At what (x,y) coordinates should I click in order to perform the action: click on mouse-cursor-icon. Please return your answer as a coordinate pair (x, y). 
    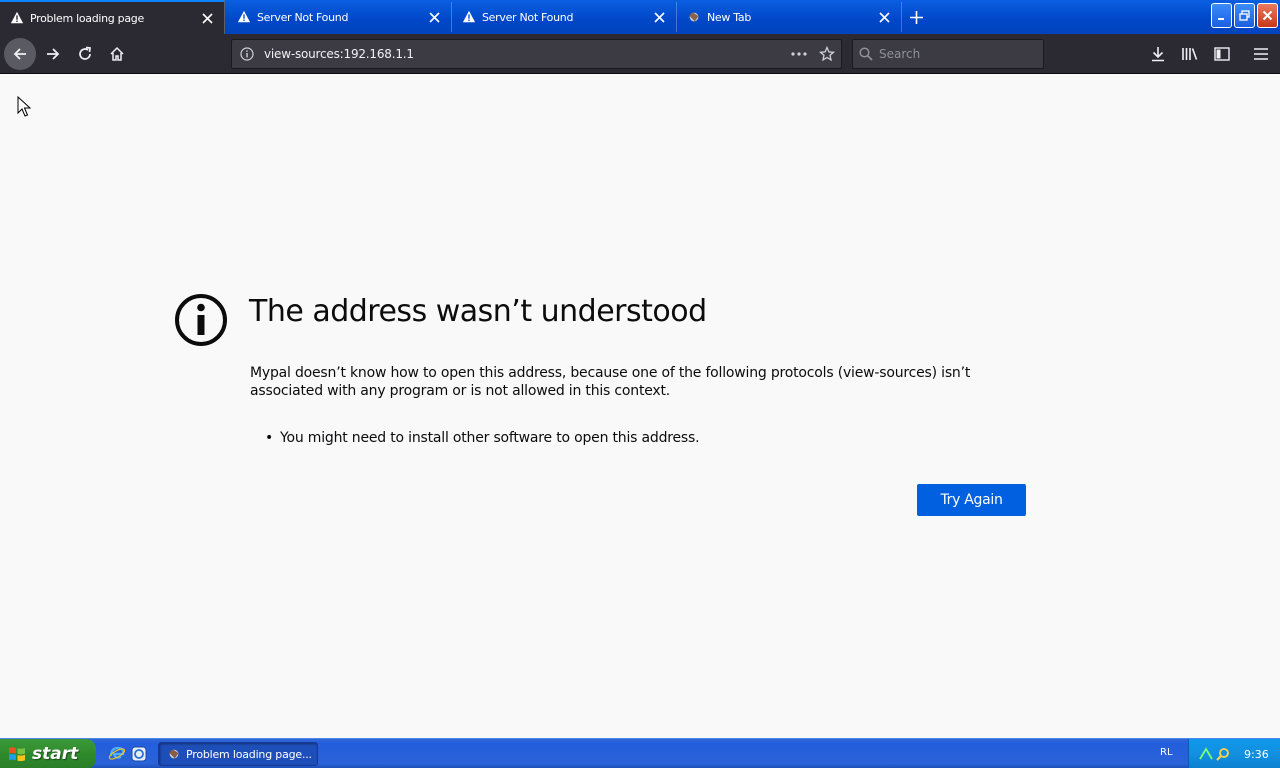
    Looking at the image, I should click on (24, 106).